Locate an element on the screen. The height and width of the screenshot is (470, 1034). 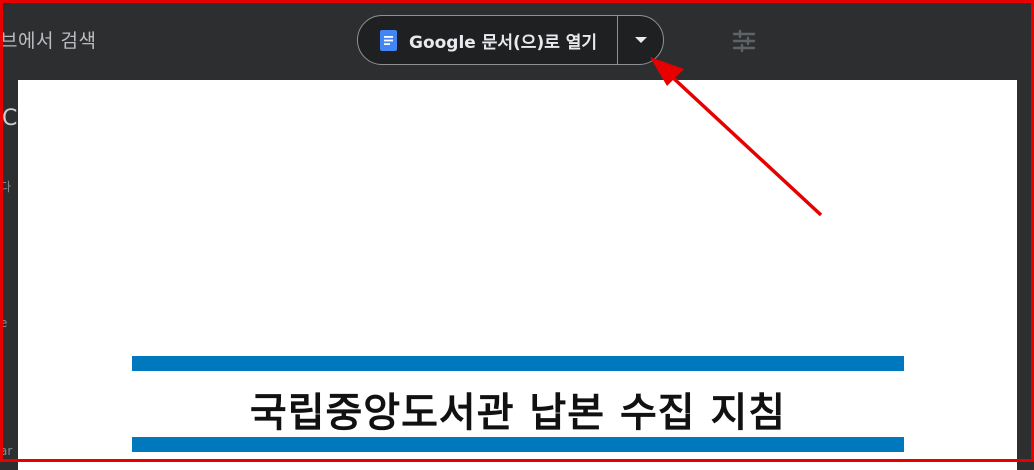
annotation-arrow is located at coordinates (736, 137).